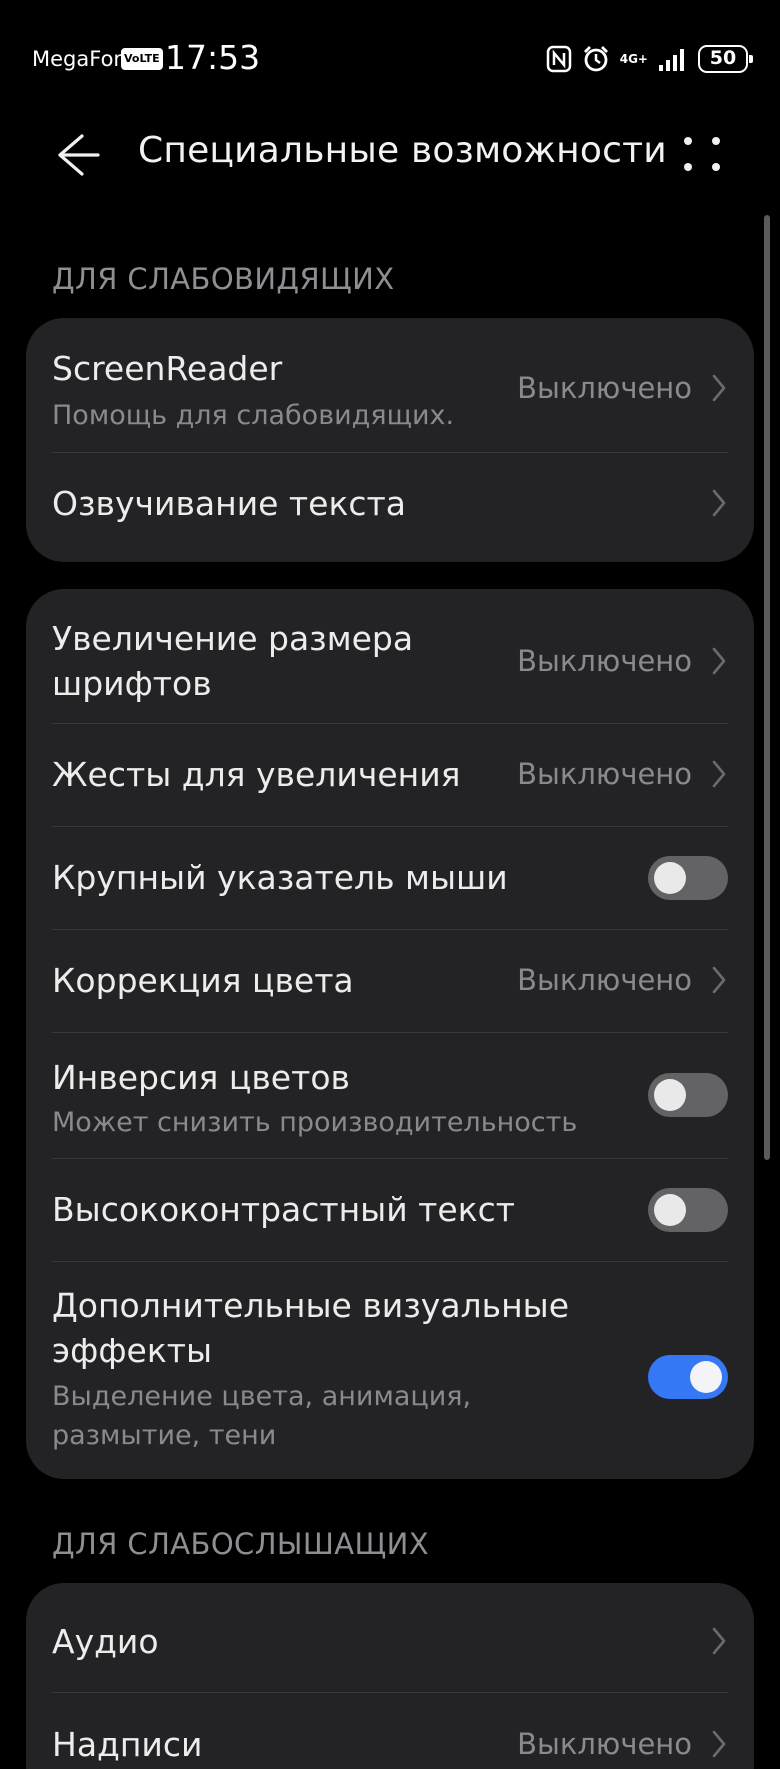  I want to click on battery-level: 50, so click(723, 58).